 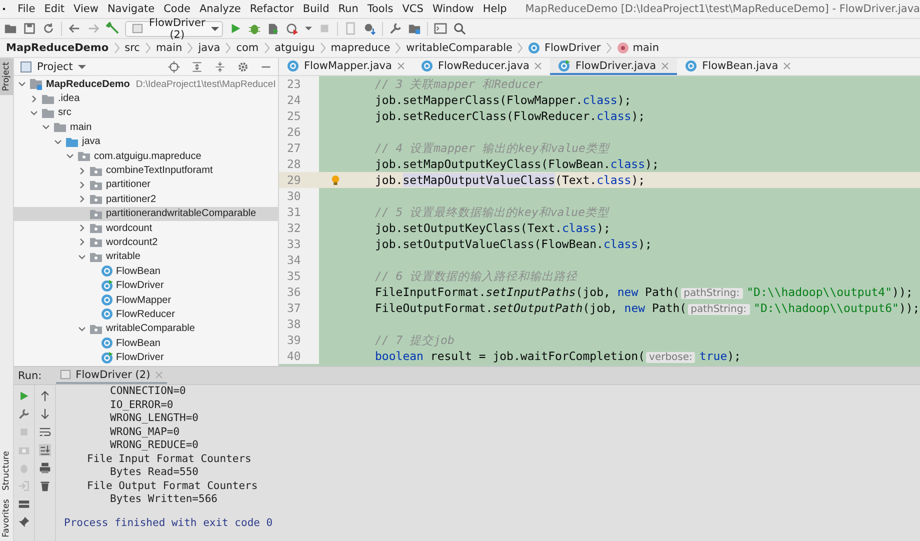 I want to click on terminal-icon, so click(x=440, y=28).